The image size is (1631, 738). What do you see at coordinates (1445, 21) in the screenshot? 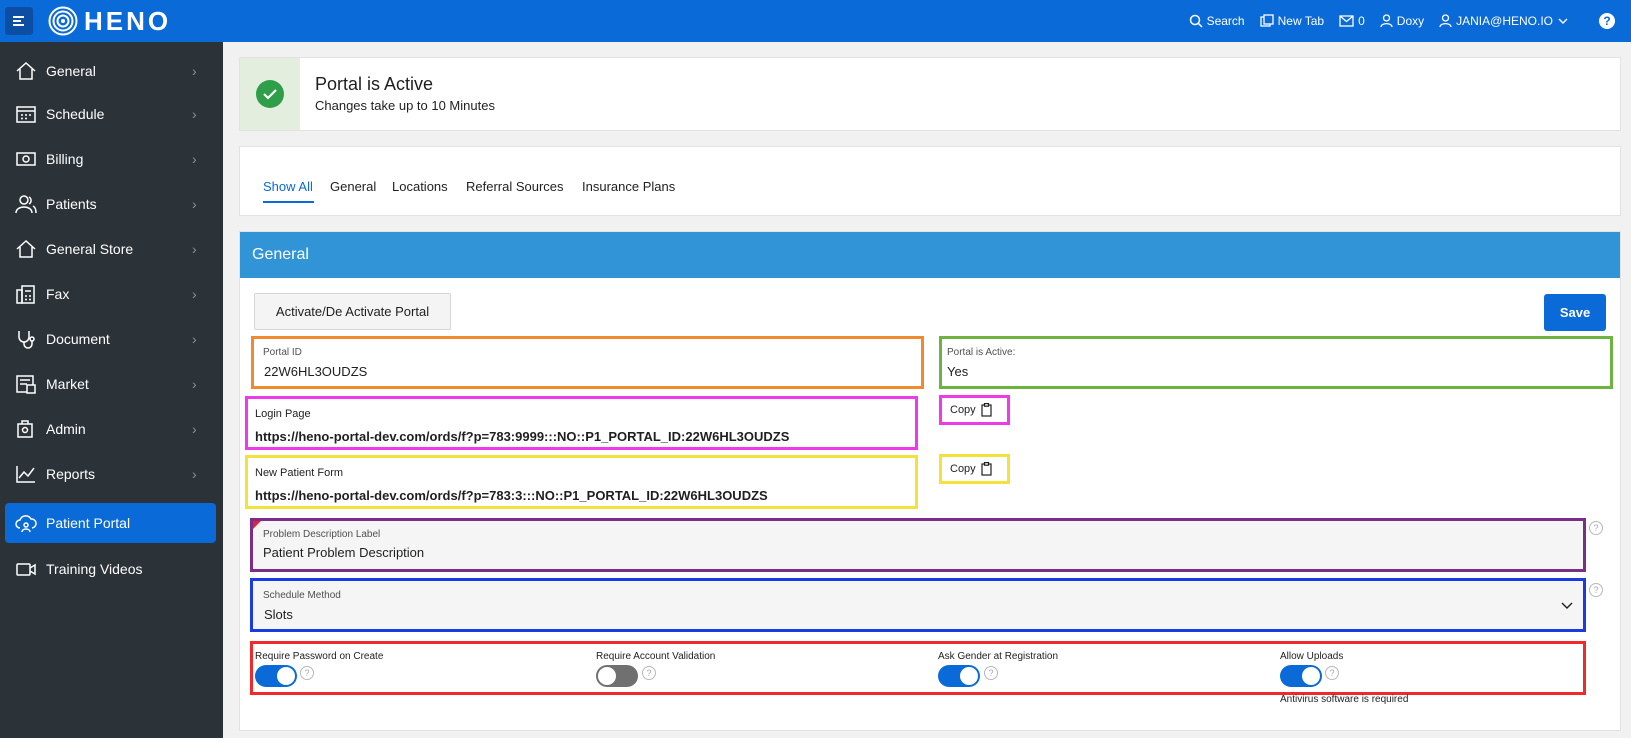
I see `user-icon` at bounding box center [1445, 21].